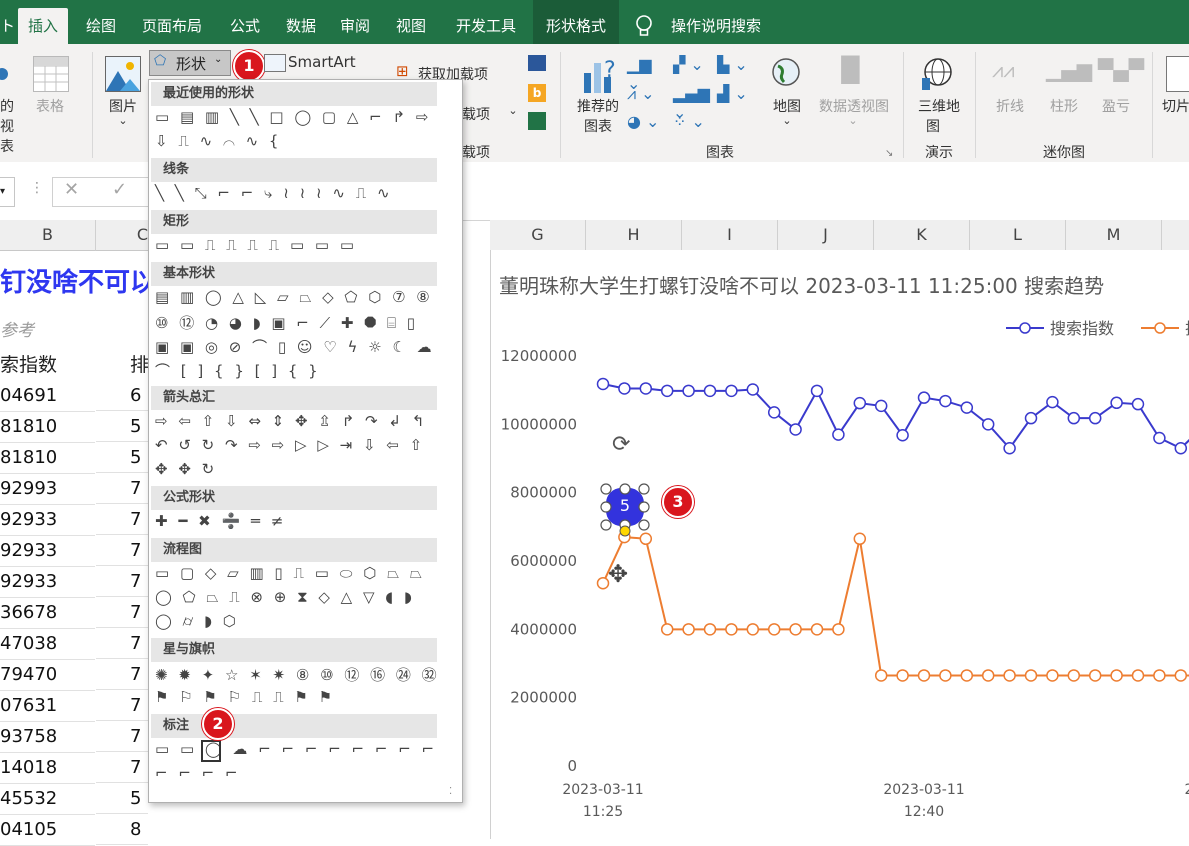 This screenshot has width=1189, height=846. Describe the element at coordinates (598, 126) in the screenshot. I see `recommended-charts-label-2: 图表` at that location.